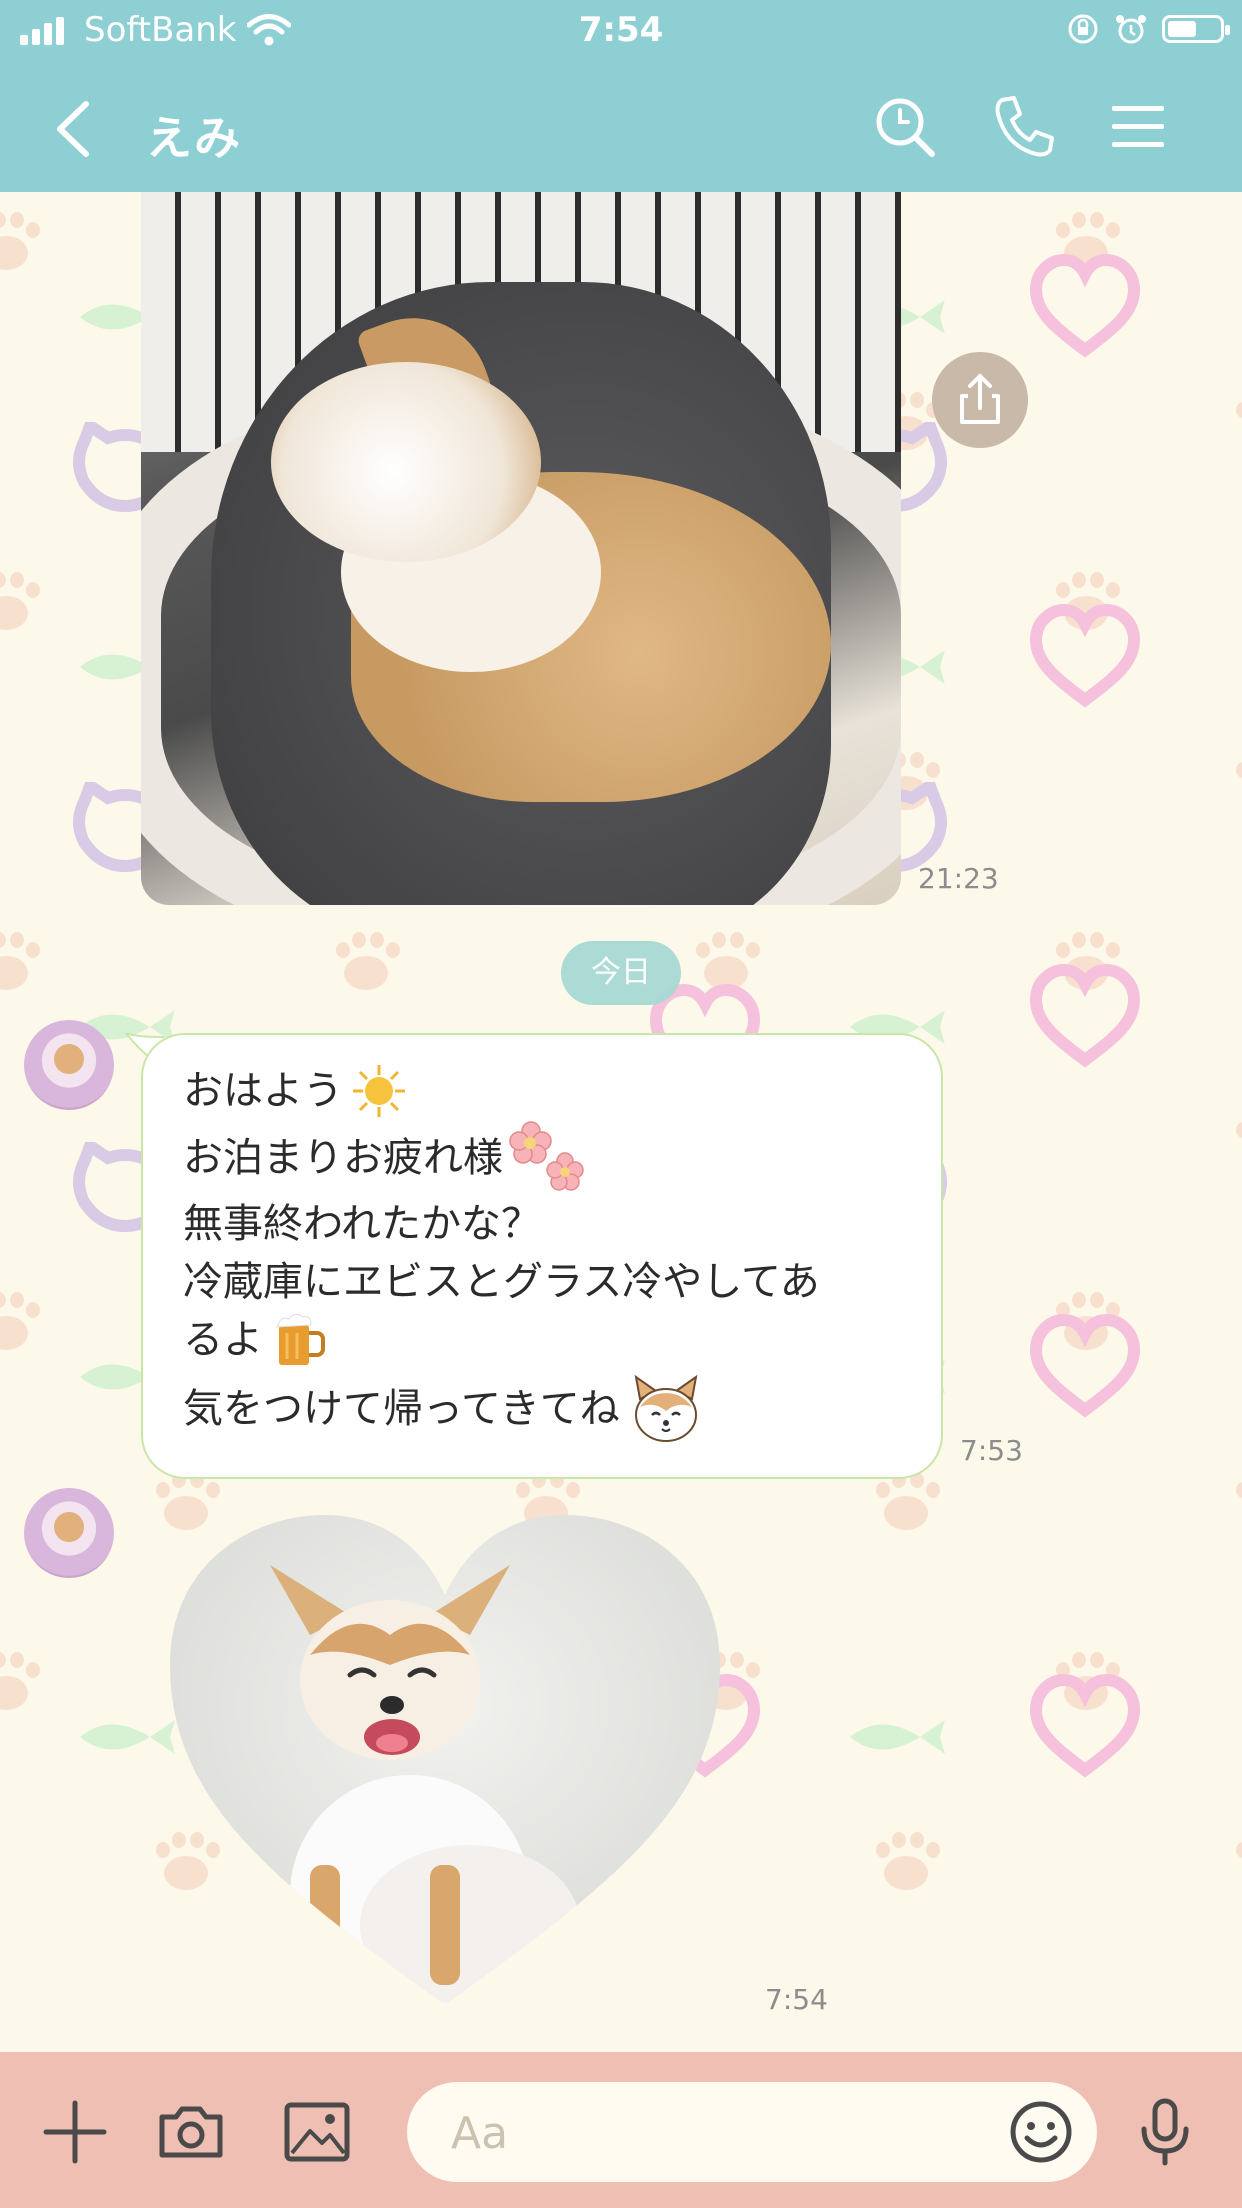  I want to click on message-input-placeholder: Aa, so click(480, 2133).